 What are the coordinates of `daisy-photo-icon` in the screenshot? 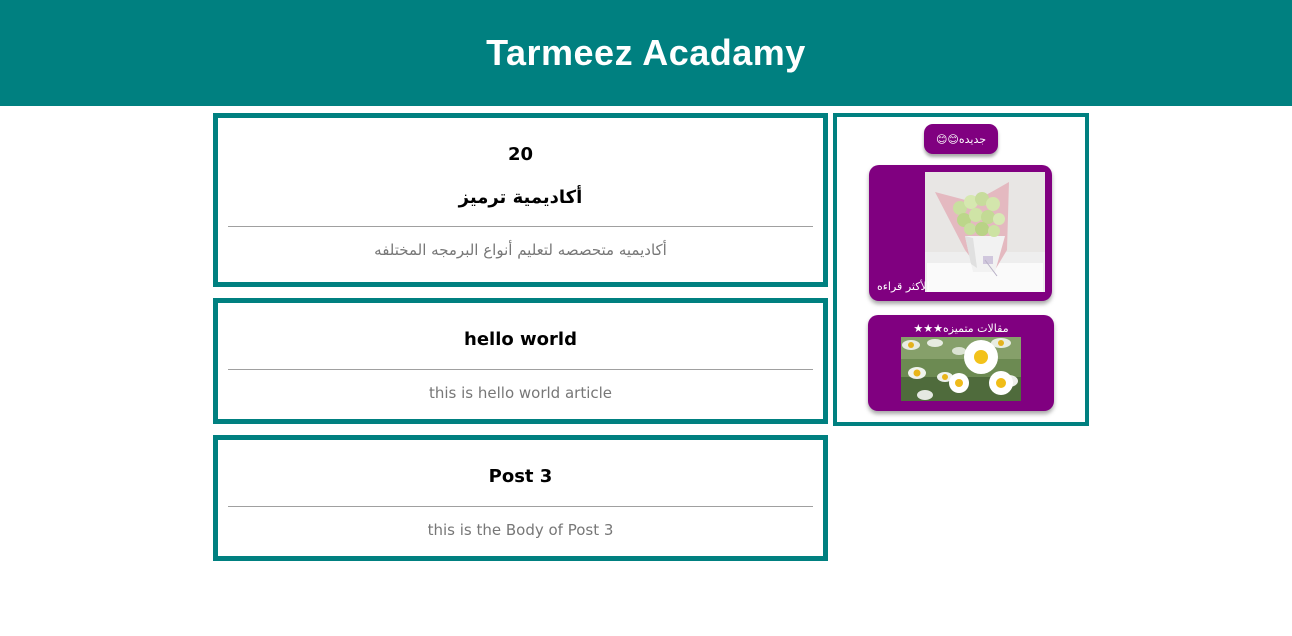 It's located at (961, 369).